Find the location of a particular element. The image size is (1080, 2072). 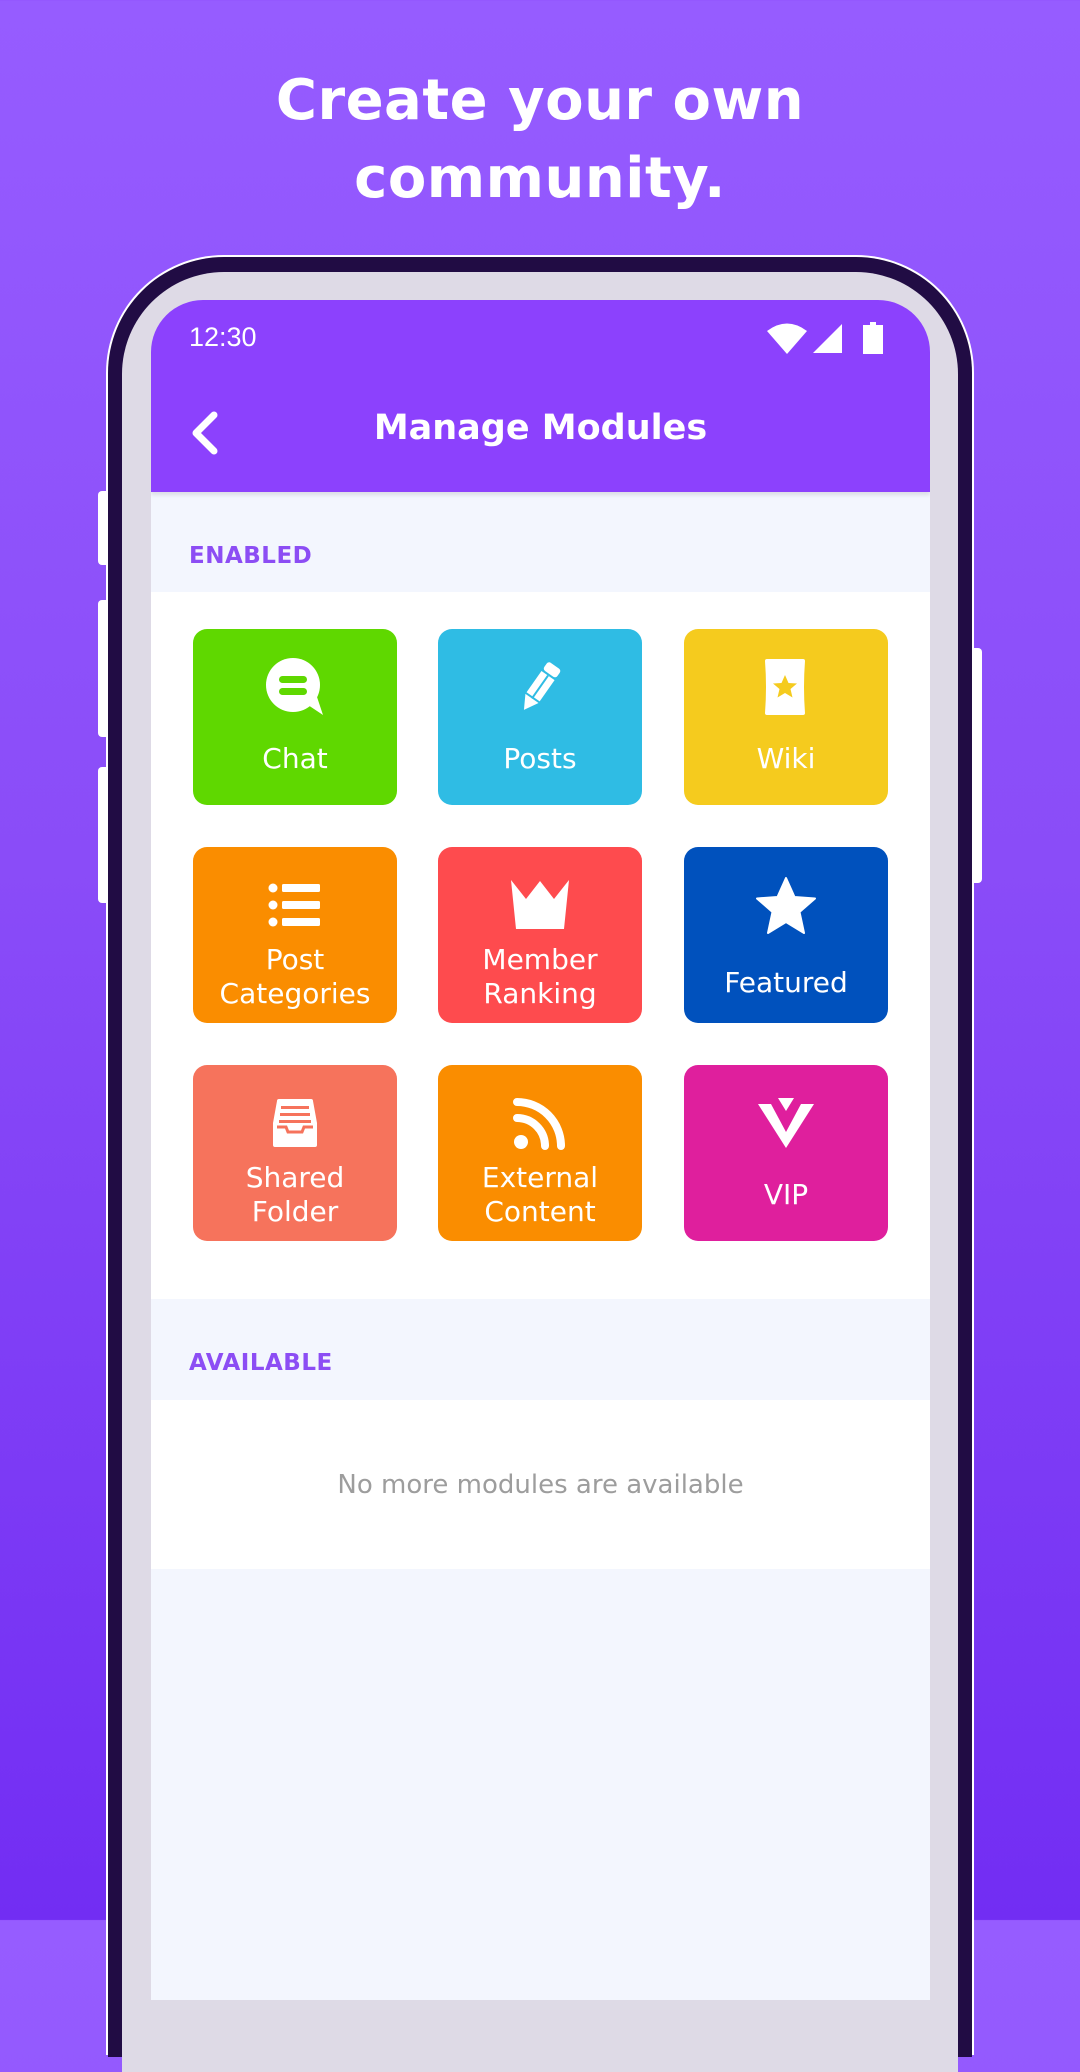

section-label-enabled: ENABLED is located at coordinates (251, 556).